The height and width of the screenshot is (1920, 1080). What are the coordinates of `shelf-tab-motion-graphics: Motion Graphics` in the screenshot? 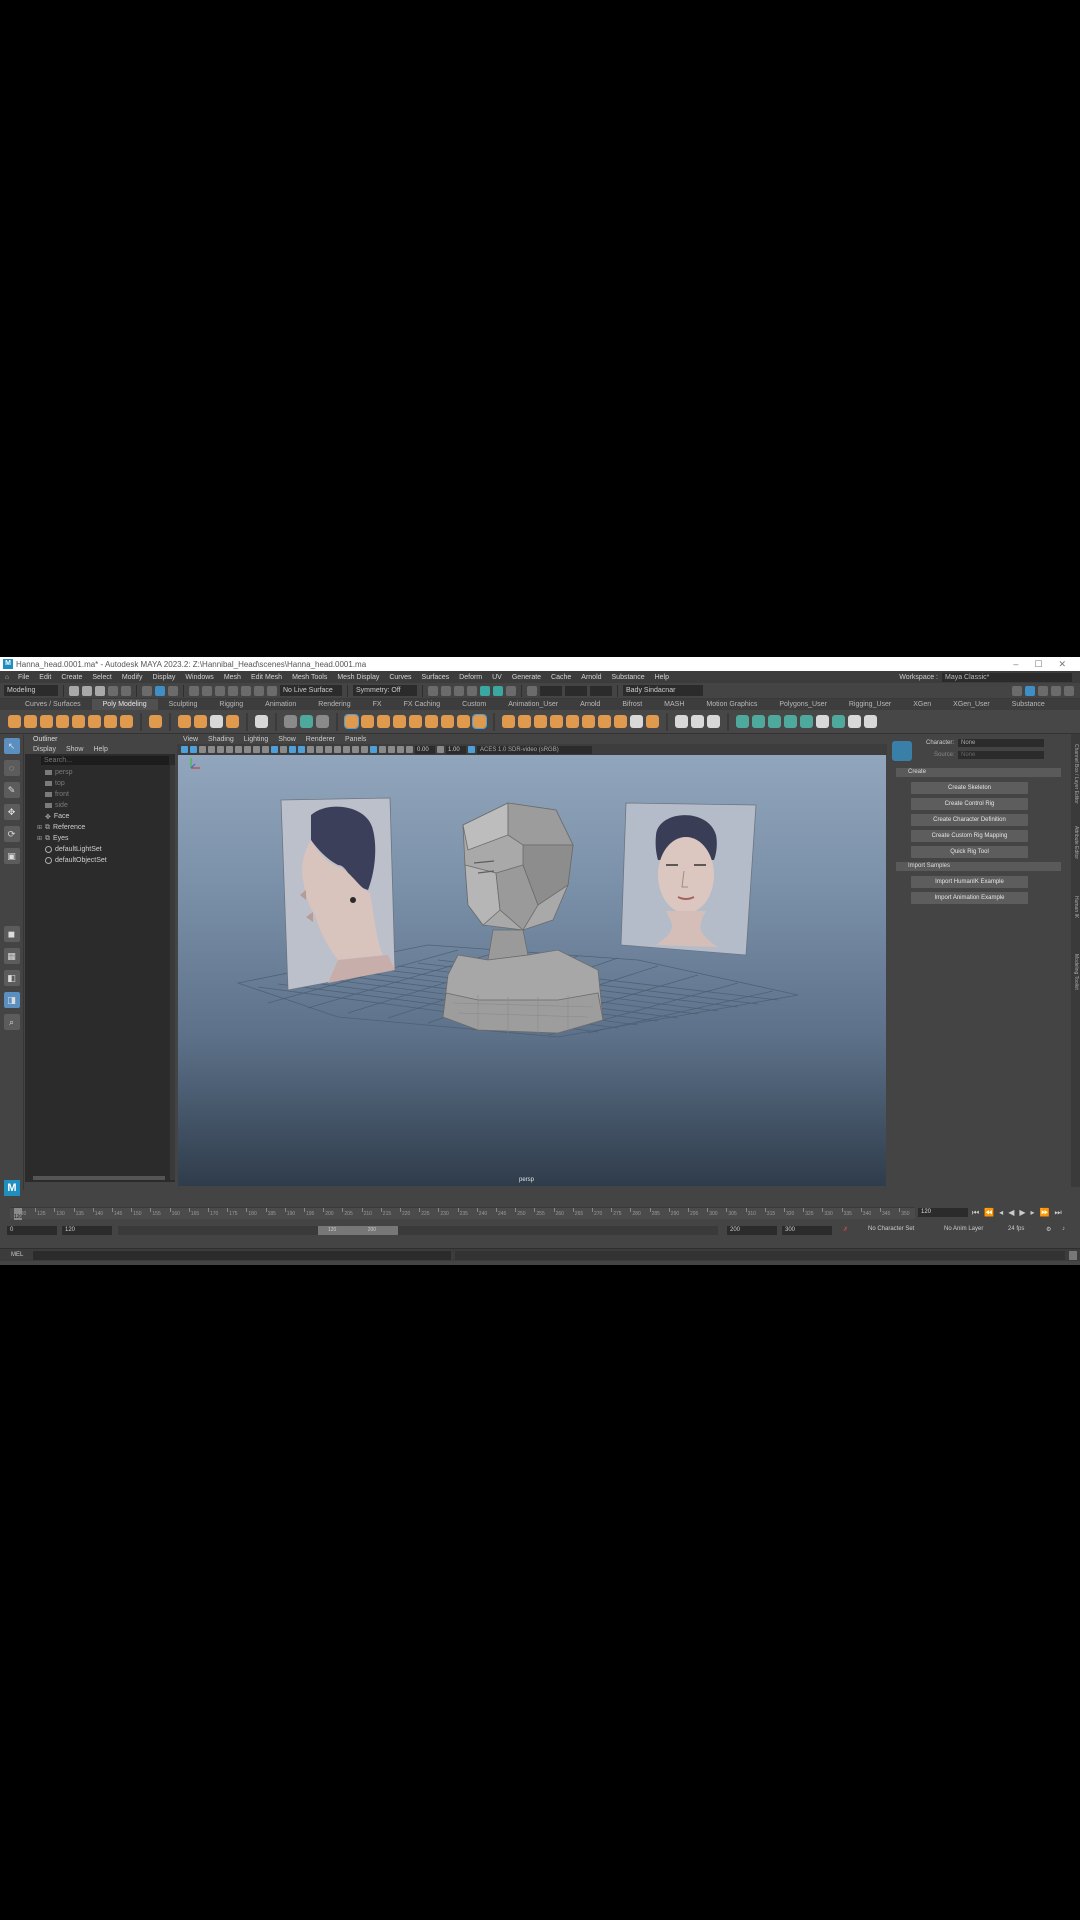 It's located at (731, 704).